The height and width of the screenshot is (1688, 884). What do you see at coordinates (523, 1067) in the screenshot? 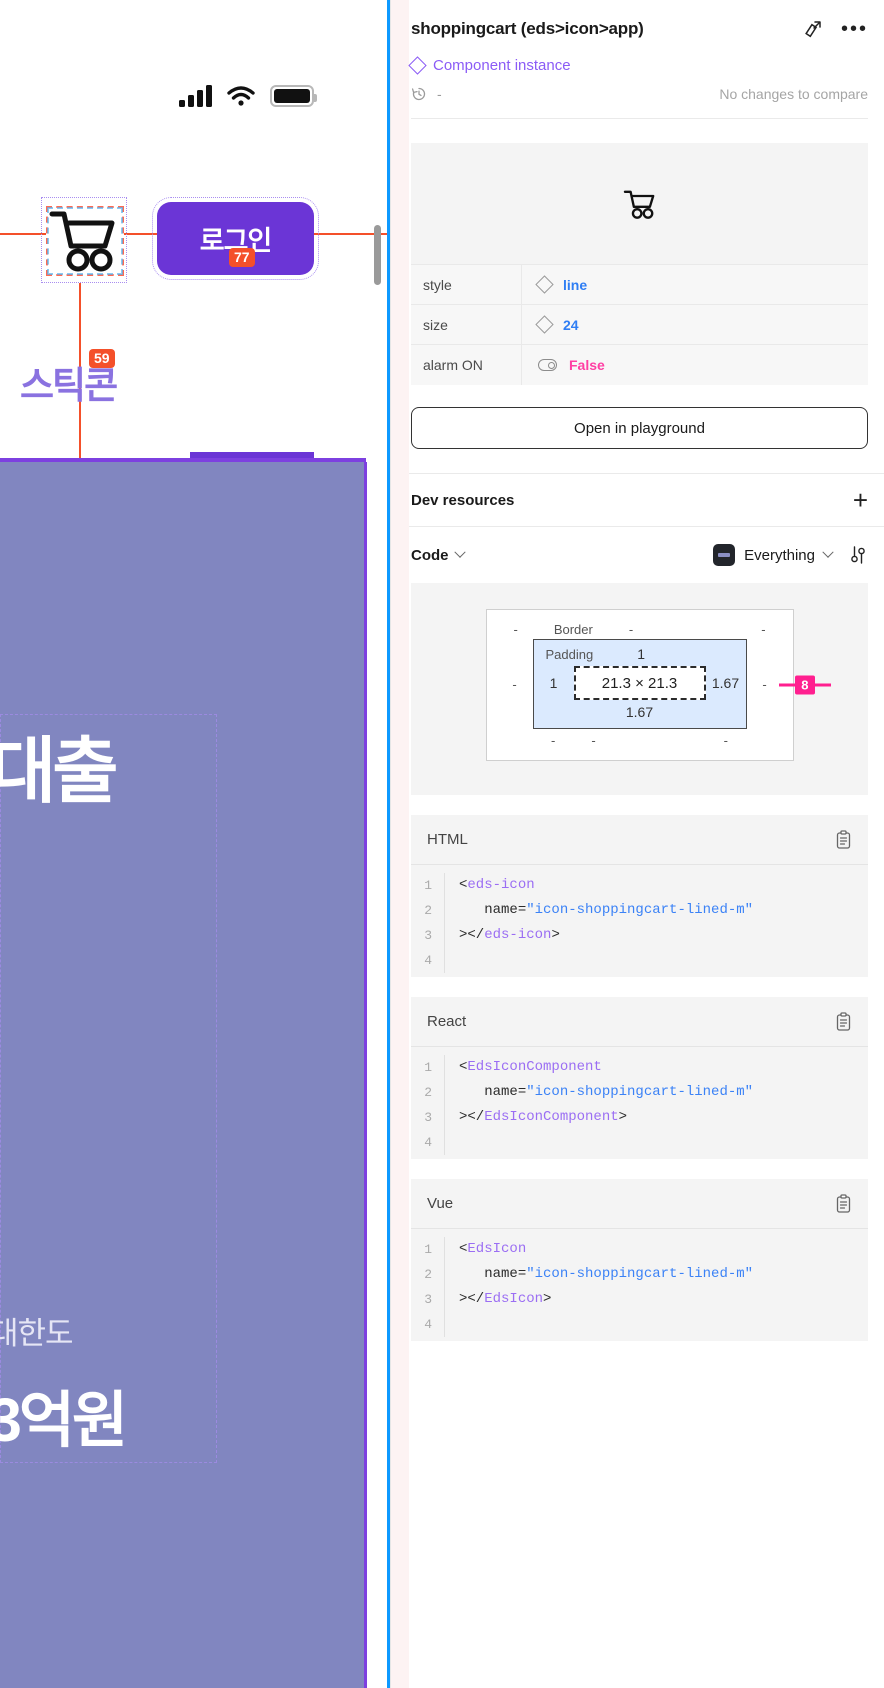
I see `code-line-content: <EdsIconComponent` at bounding box center [523, 1067].